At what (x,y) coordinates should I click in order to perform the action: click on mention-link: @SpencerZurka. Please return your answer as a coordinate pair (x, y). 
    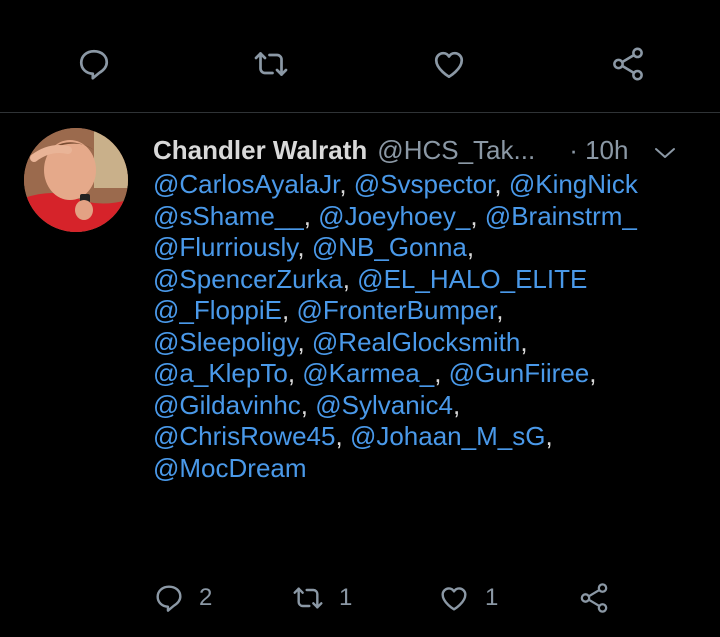
    Looking at the image, I should click on (248, 279).